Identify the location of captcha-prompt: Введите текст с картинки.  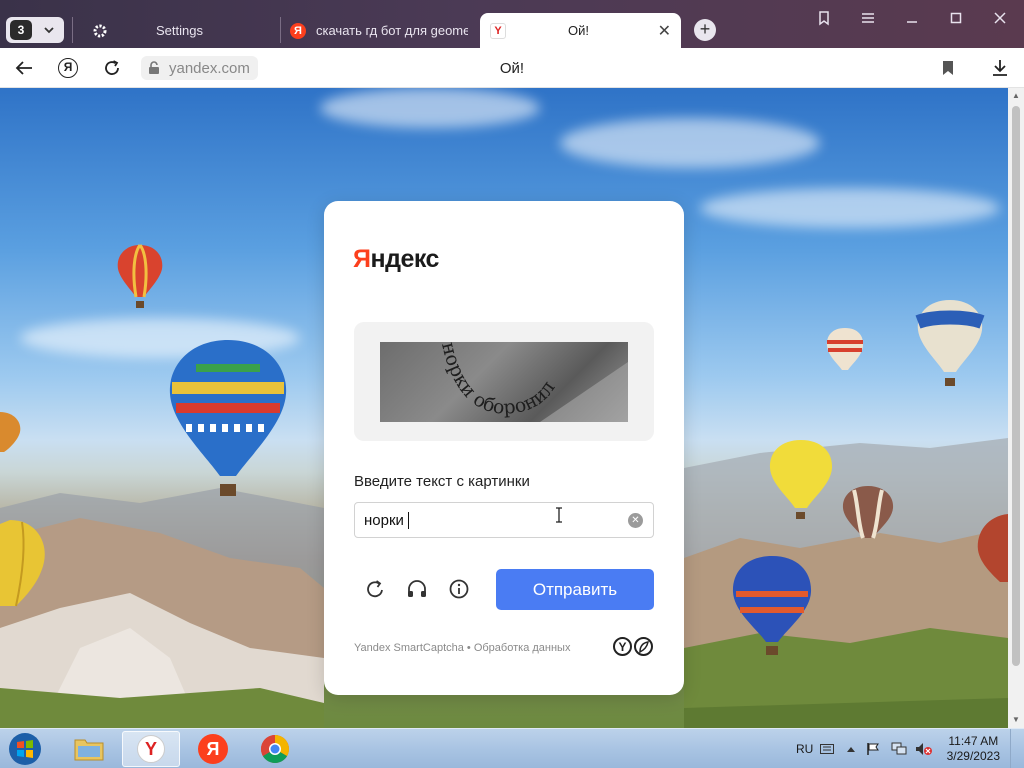
(442, 481).